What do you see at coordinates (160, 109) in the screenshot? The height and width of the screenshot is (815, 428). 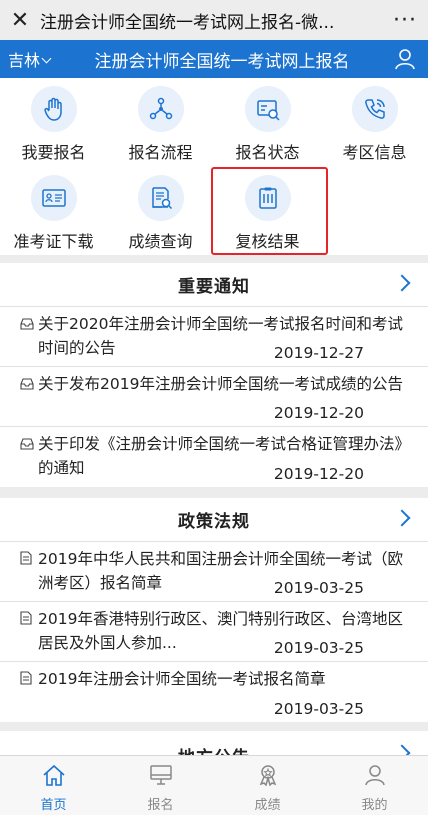 I see `flow-icon` at bounding box center [160, 109].